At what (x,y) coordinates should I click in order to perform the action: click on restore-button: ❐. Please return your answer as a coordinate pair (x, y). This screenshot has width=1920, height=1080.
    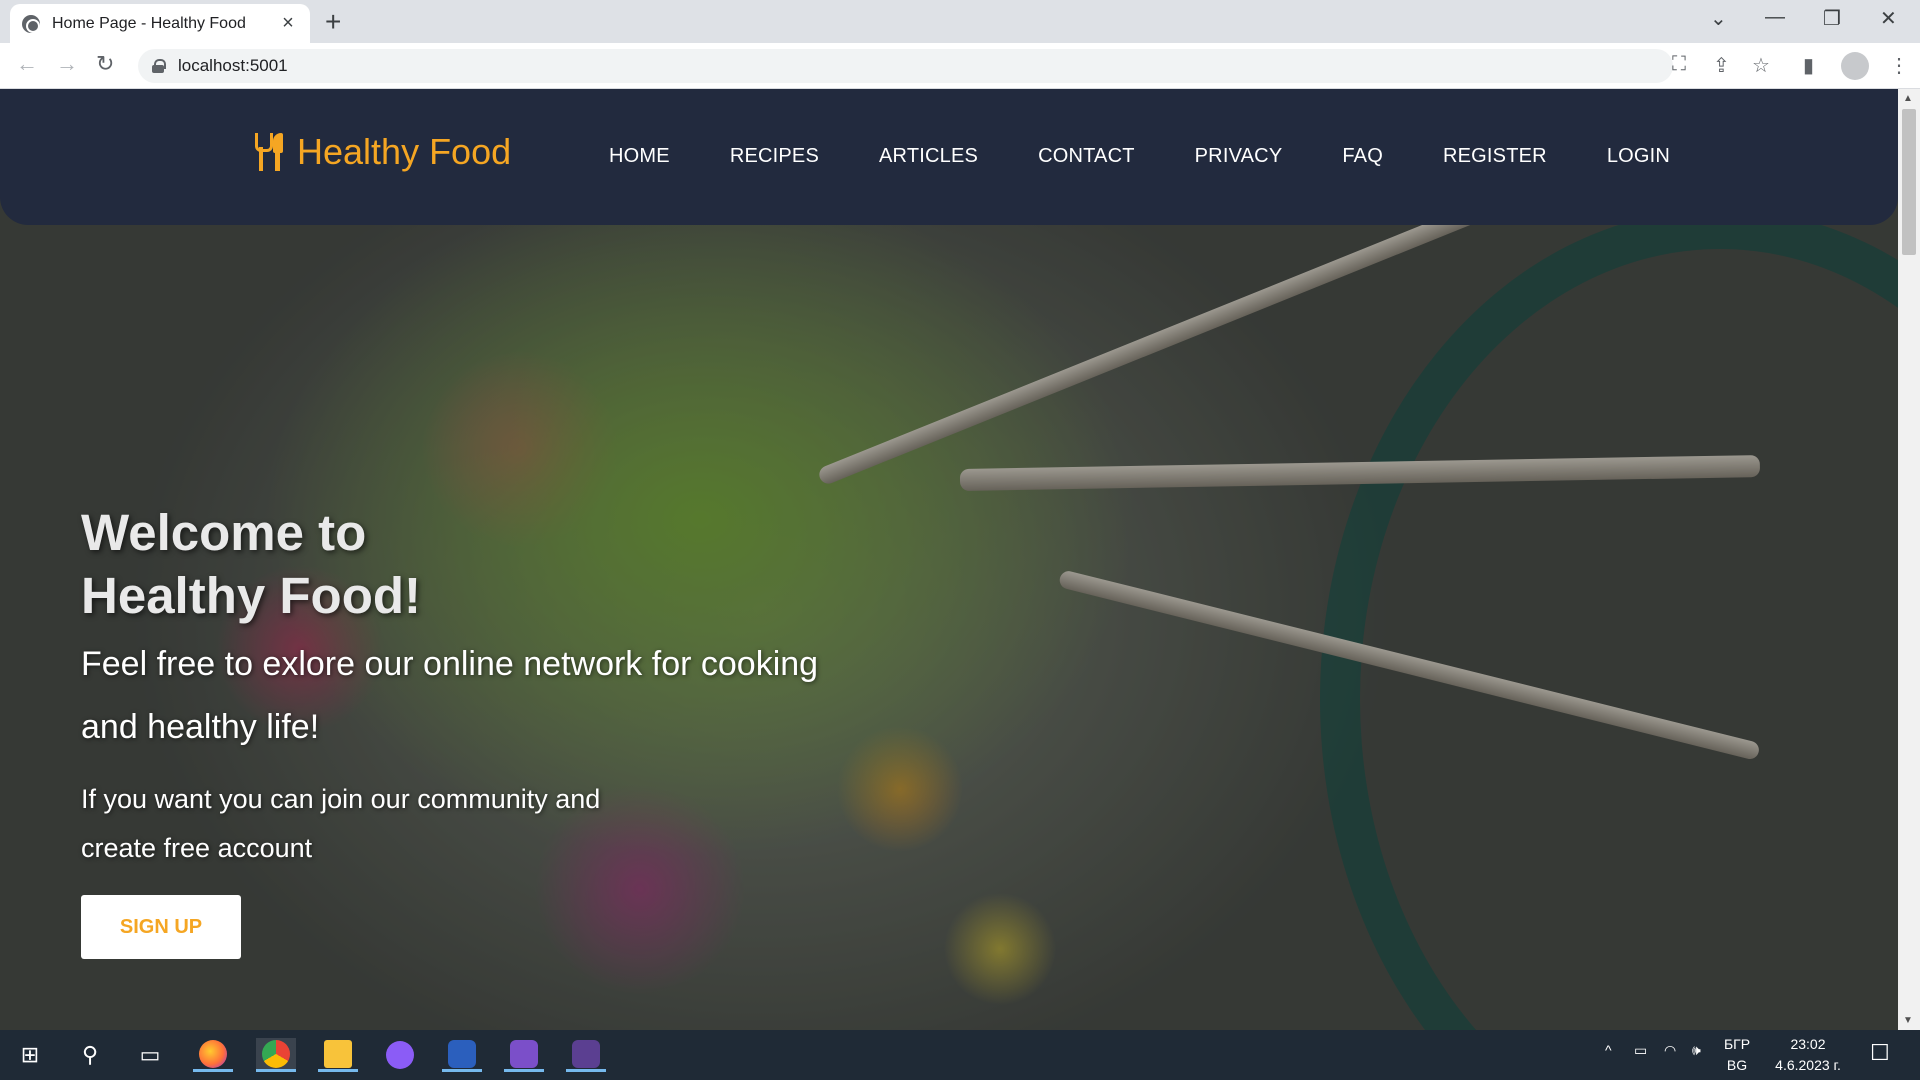
    Looking at the image, I should click on (1832, 18).